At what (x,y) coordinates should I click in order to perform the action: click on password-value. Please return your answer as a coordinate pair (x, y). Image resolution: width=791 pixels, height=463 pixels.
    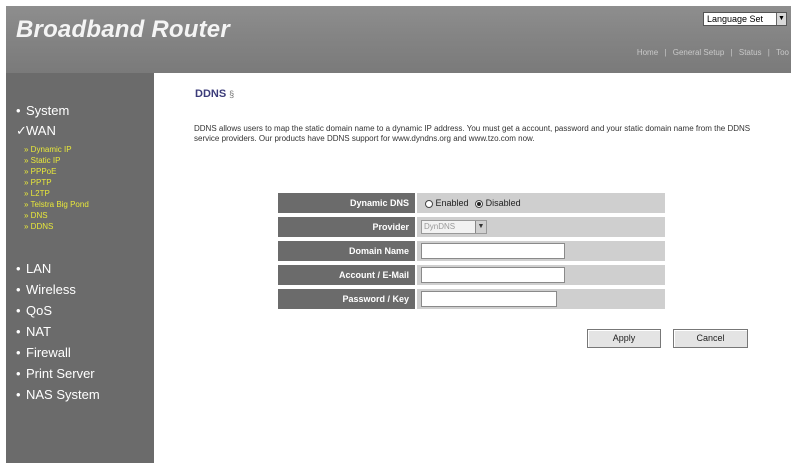
    Looking at the image, I should click on (541, 299).